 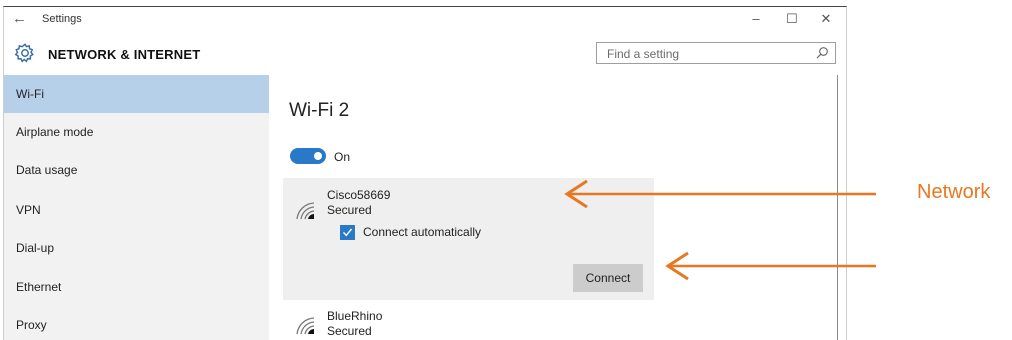 What do you see at coordinates (720, 230) in the screenshot?
I see `annotation-arrows` at bounding box center [720, 230].